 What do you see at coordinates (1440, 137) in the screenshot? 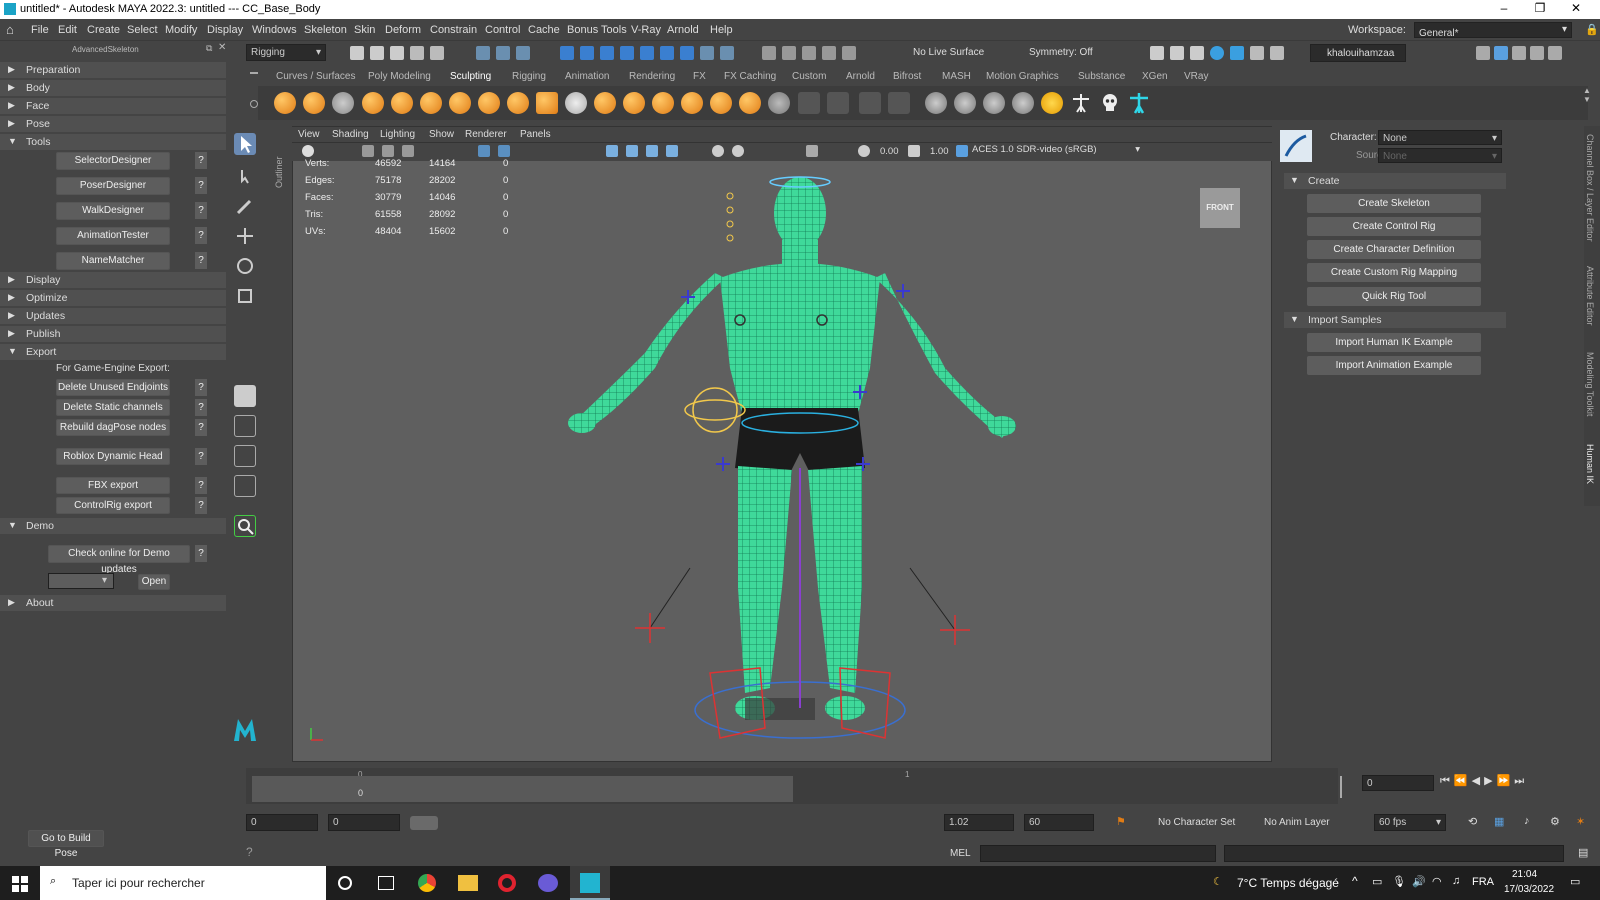
I see `character-dropdown: None ▾` at bounding box center [1440, 137].